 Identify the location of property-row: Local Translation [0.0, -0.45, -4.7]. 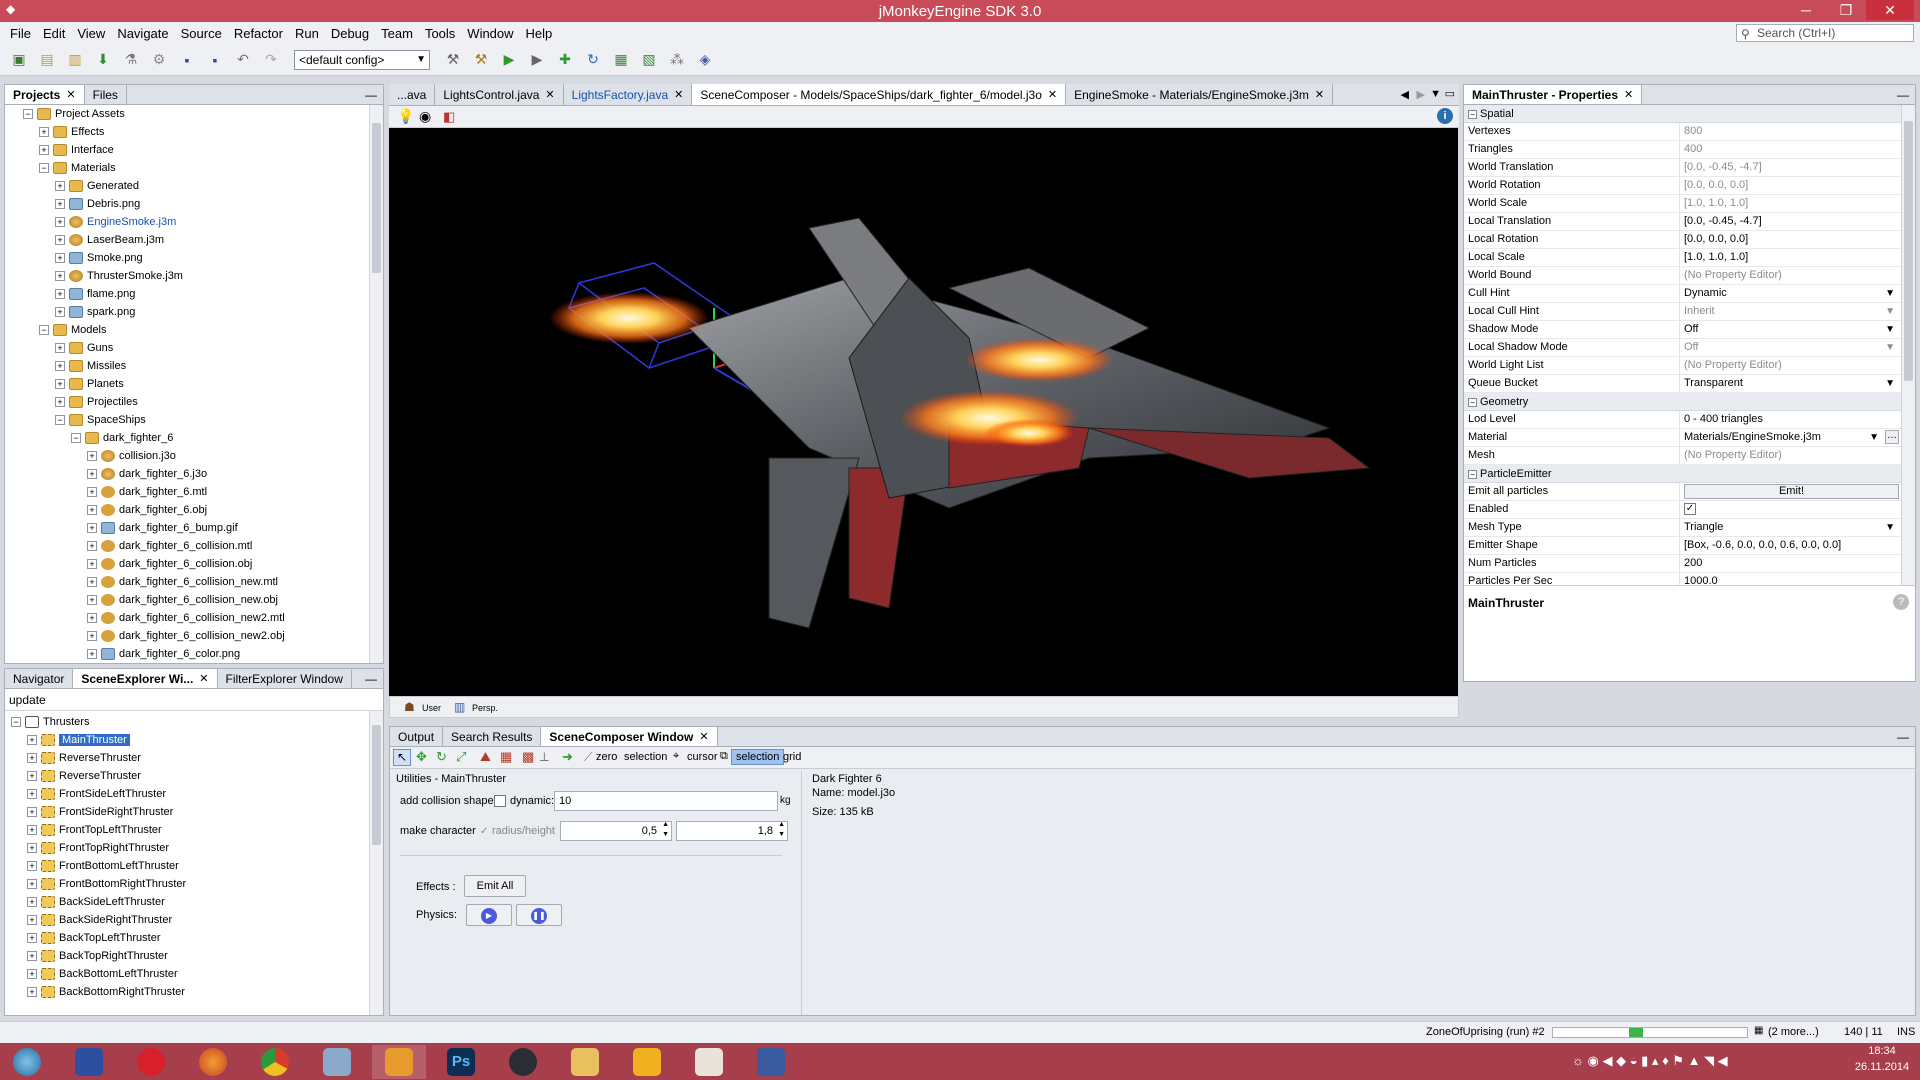
(1682, 222).